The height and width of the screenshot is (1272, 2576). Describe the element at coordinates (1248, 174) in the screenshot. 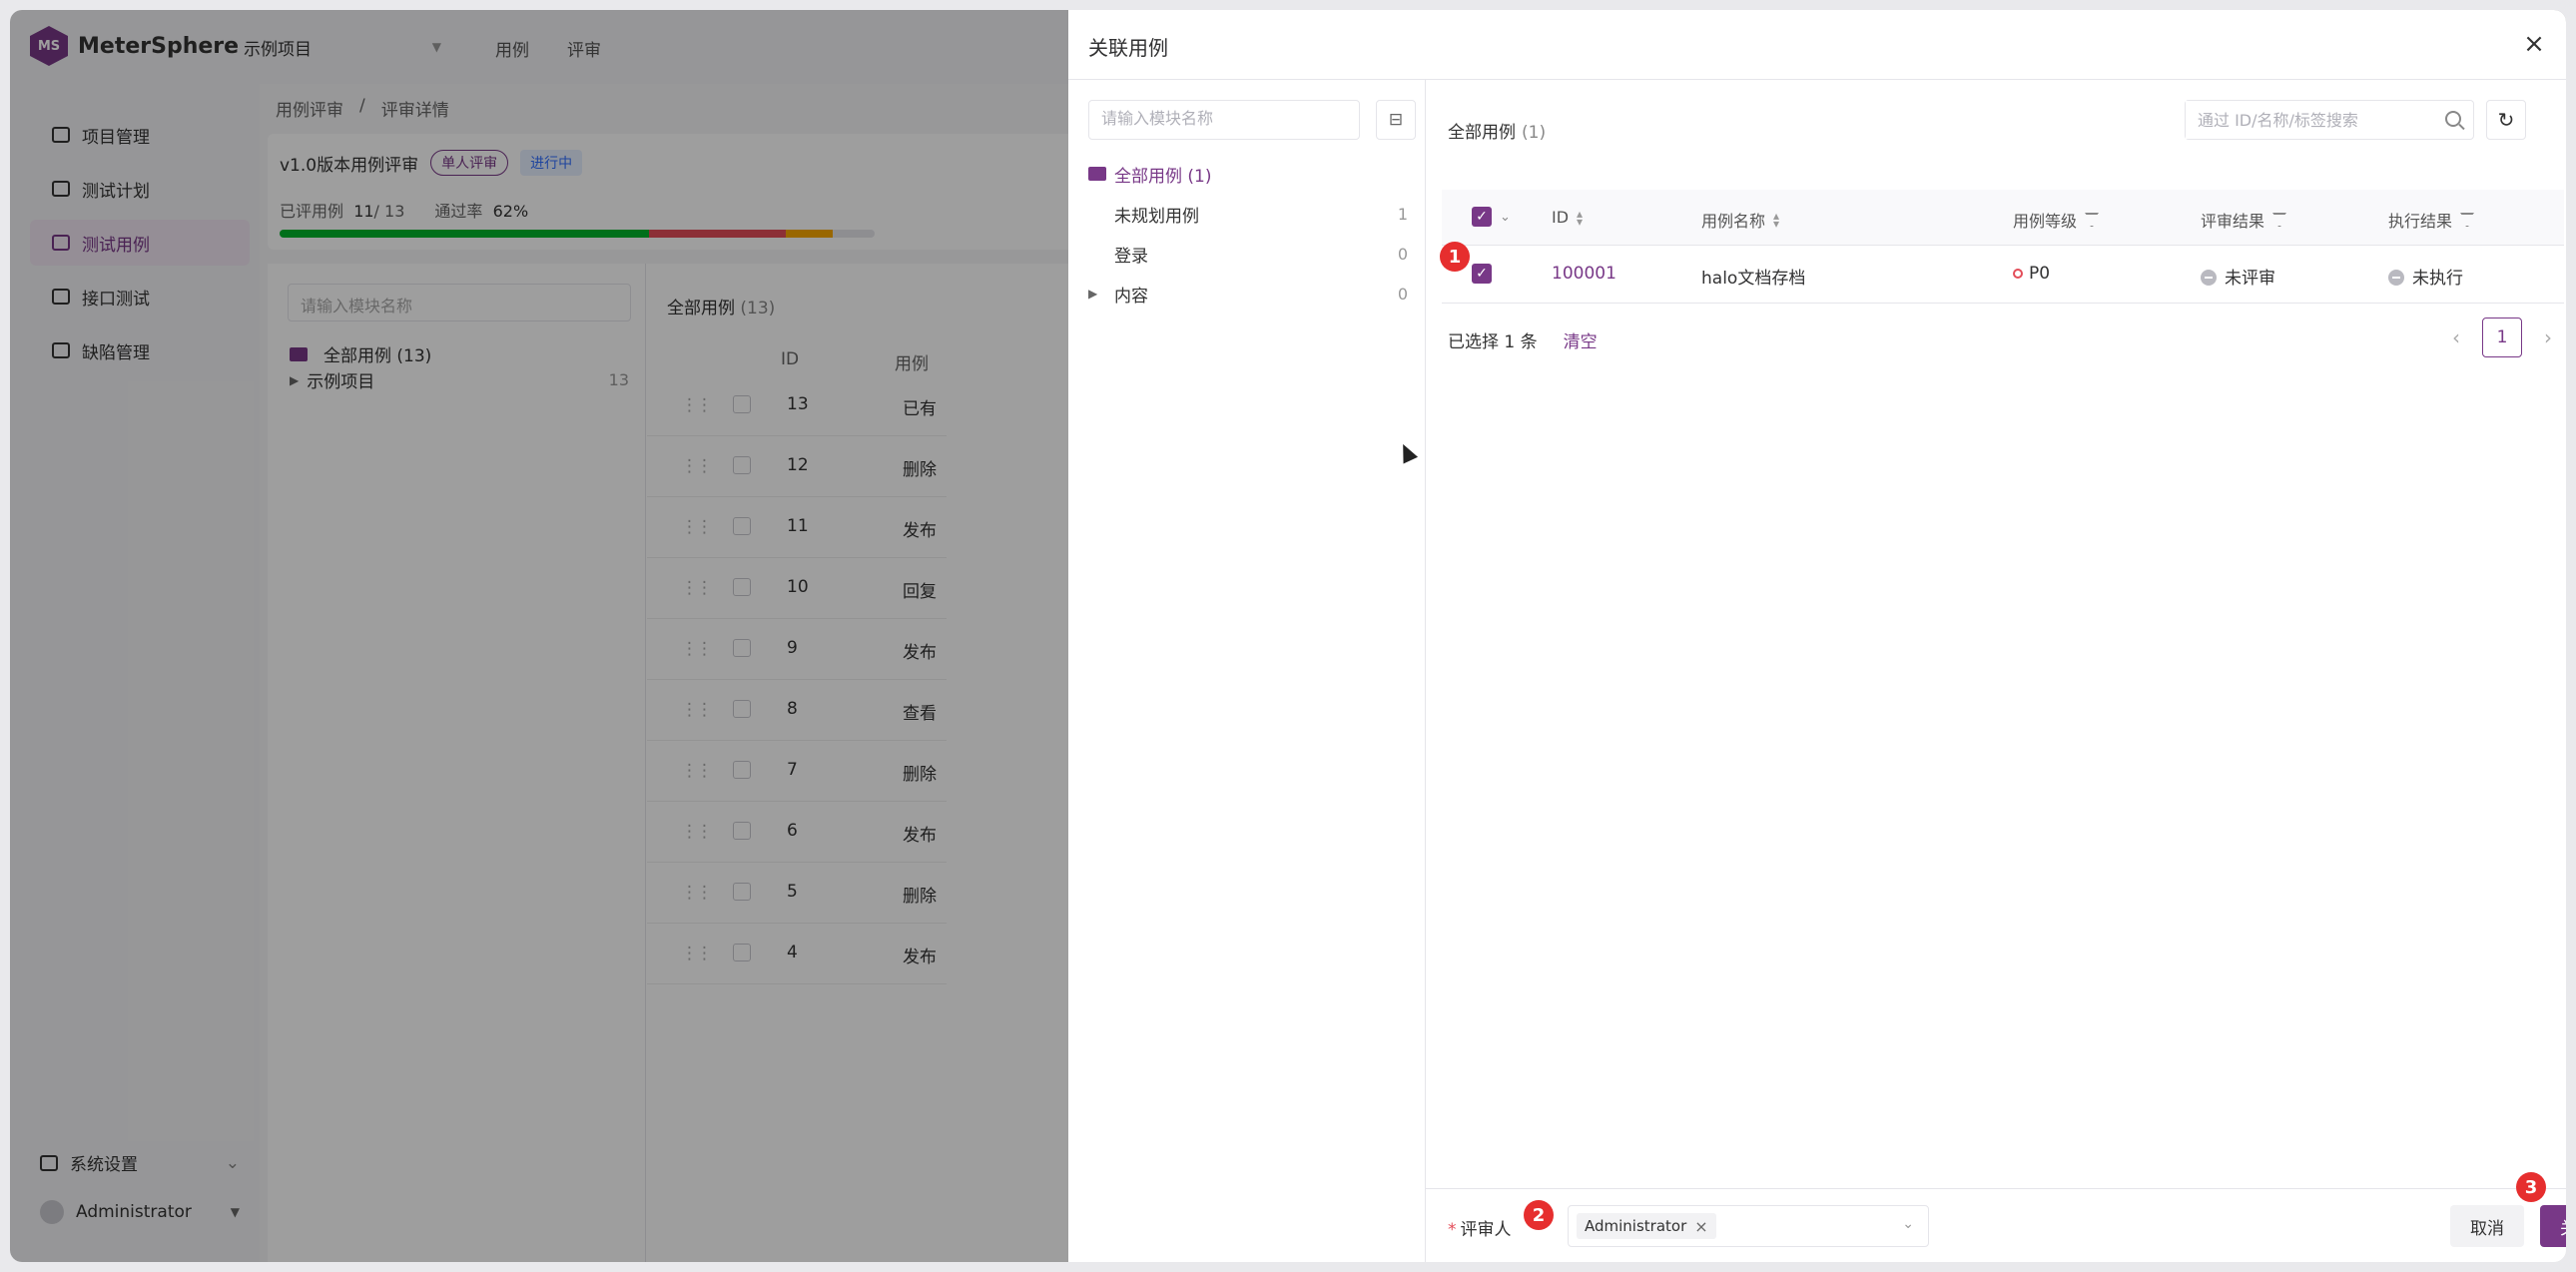

I see `tree-node-all: 全部用例 (1)` at that location.